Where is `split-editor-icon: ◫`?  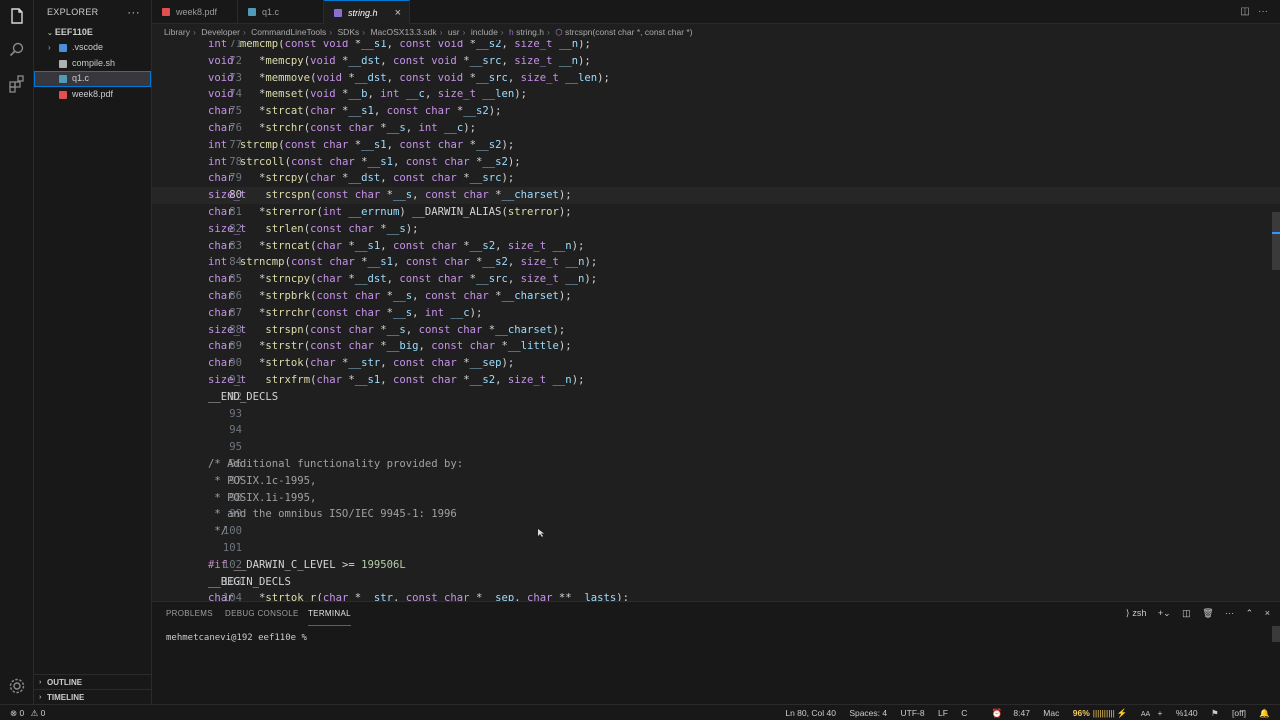 split-editor-icon: ◫ is located at coordinates (1244, 11).